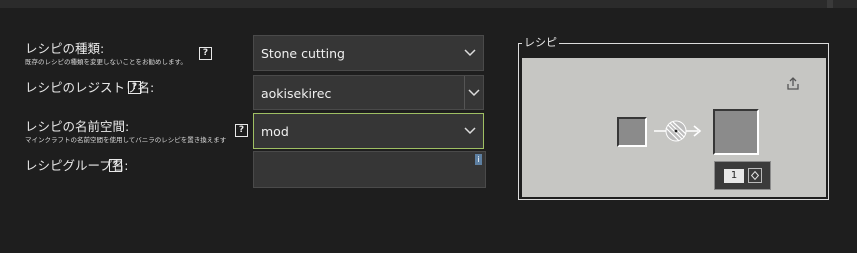 The width and height of the screenshot is (857, 253). What do you see at coordinates (126, 140) in the screenshot?
I see `namespace-hint: マインクラフトの名前空間を使用してバニラのレシピを置き換えます` at bounding box center [126, 140].